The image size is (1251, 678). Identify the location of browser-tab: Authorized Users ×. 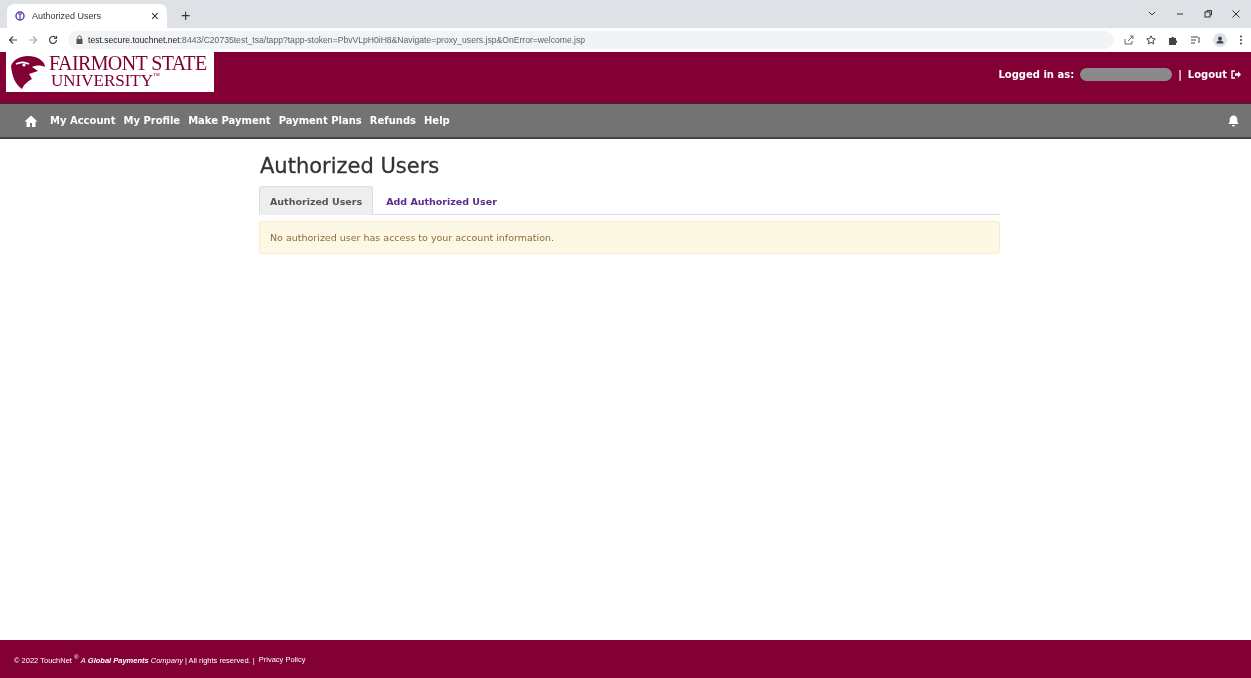
(87, 16).